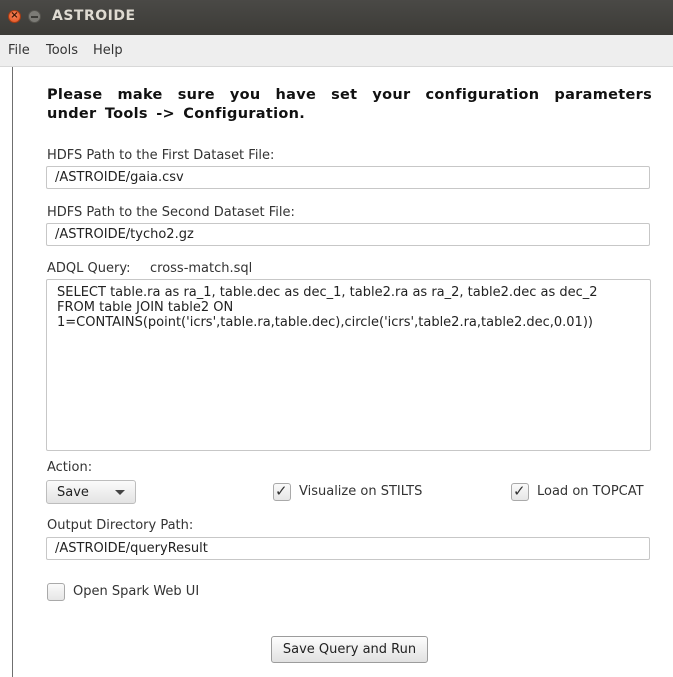 The height and width of the screenshot is (677, 673). I want to click on load-topcat-option: ✓ Load on TOPCAT, so click(581, 492).